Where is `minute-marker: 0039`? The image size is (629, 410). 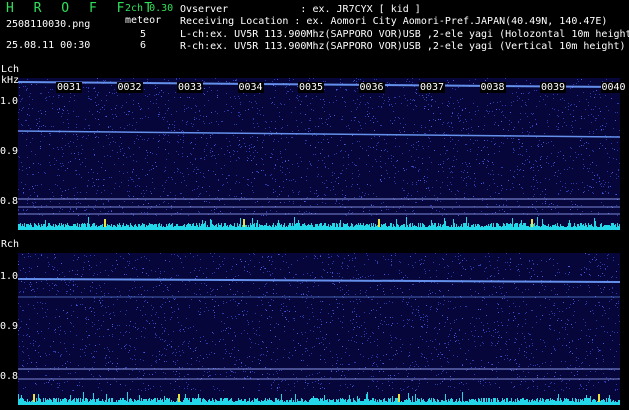 minute-marker: 0039 is located at coordinates (553, 87).